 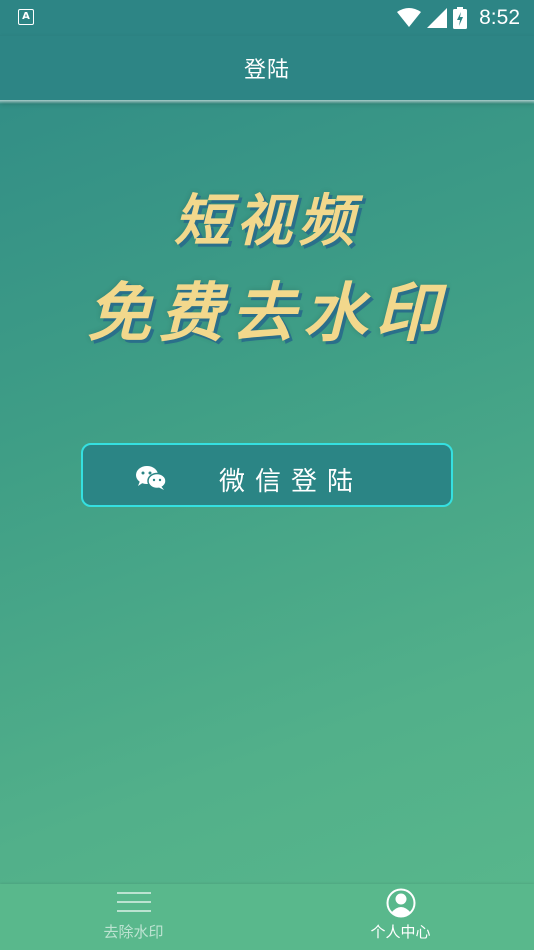 What do you see at coordinates (499, 17) in the screenshot?
I see `status-time: 8:52` at bounding box center [499, 17].